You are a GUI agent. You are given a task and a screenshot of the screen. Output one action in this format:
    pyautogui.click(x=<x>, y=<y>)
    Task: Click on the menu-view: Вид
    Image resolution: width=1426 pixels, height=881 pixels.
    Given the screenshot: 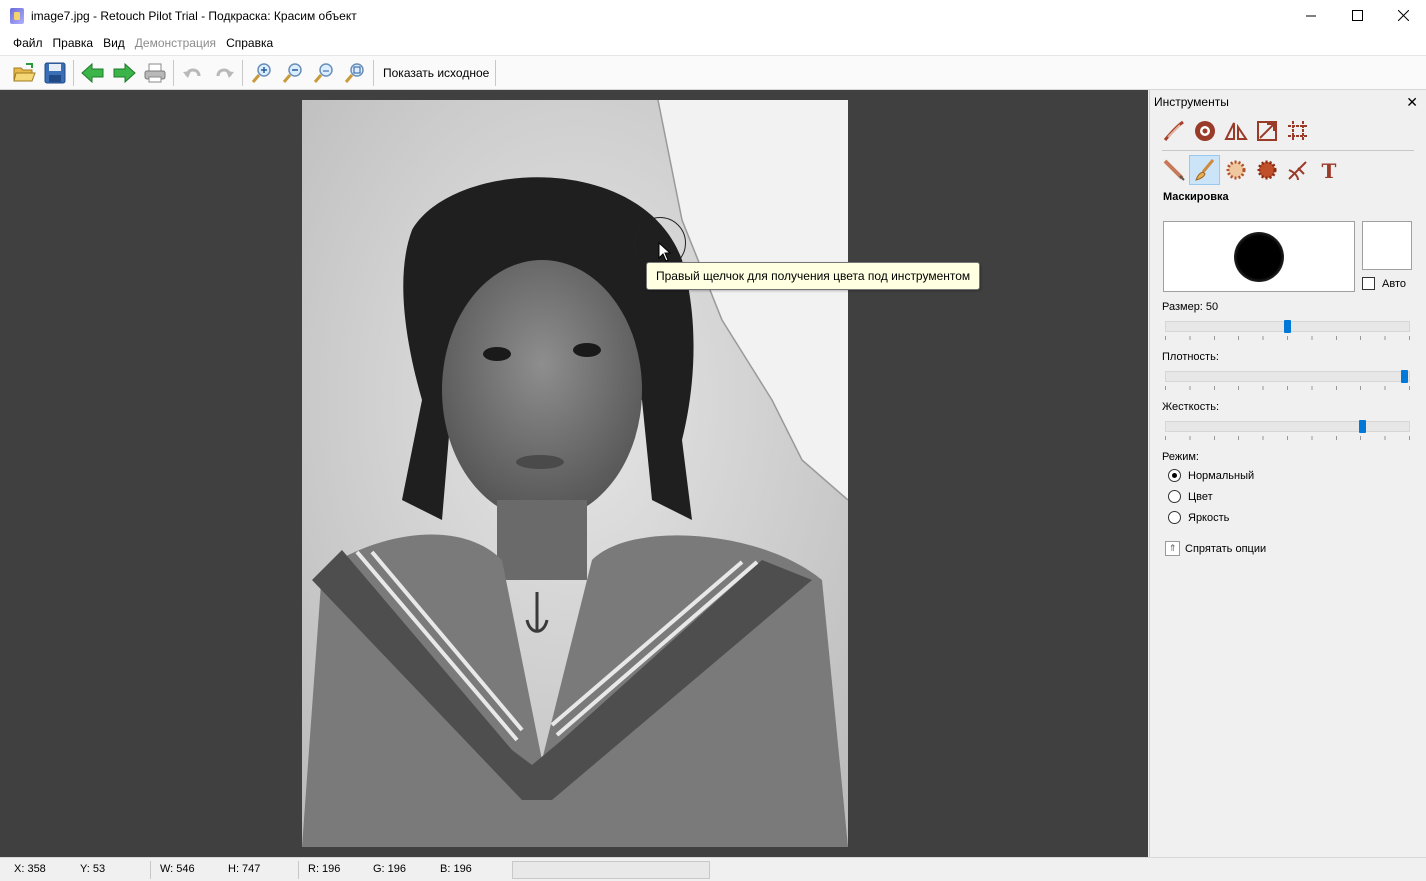 What is the action you would take?
    pyautogui.click(x=114, y=43)
    